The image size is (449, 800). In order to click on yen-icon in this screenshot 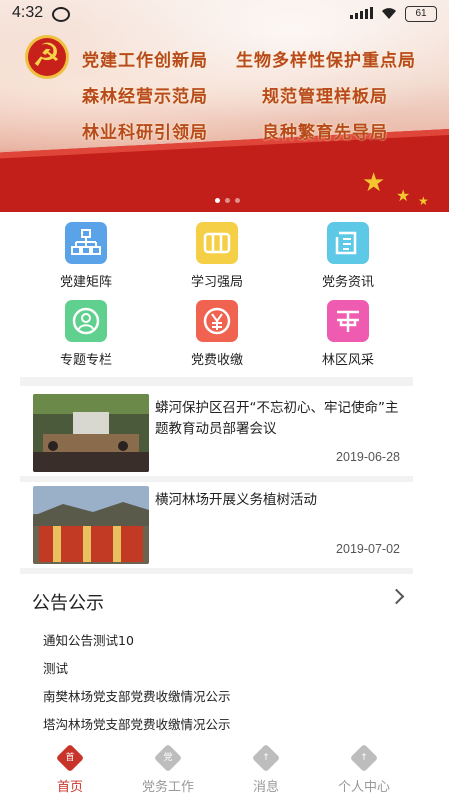, I will do `click(217, 321)`.